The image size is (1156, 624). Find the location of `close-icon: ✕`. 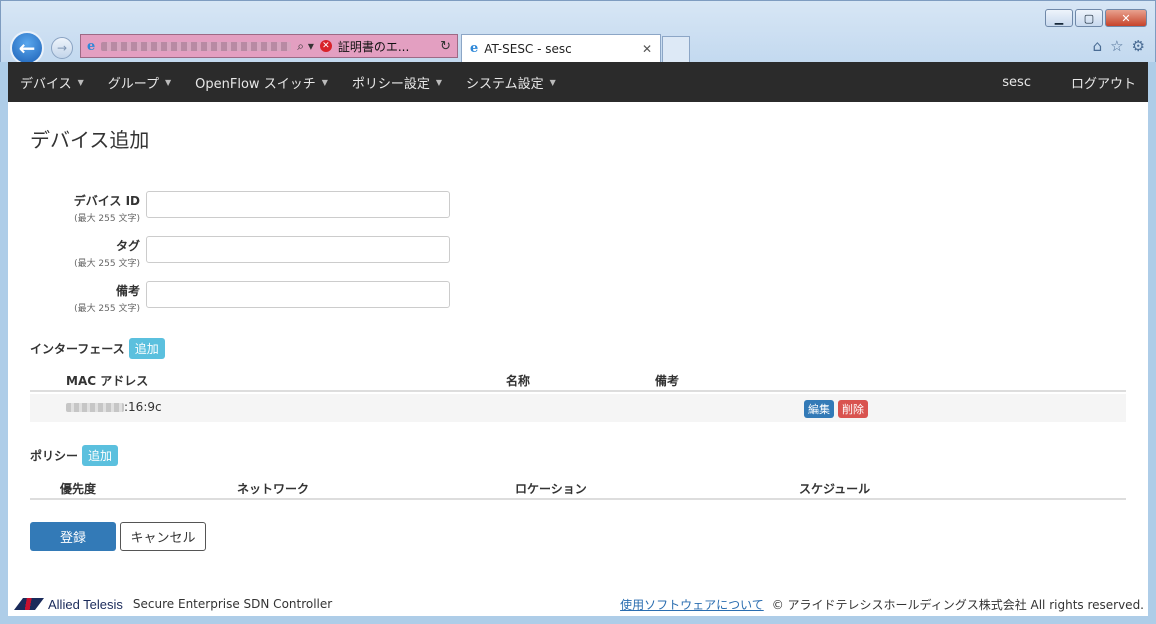

close-icon: ✕ is located at coordinates (1126, 18).